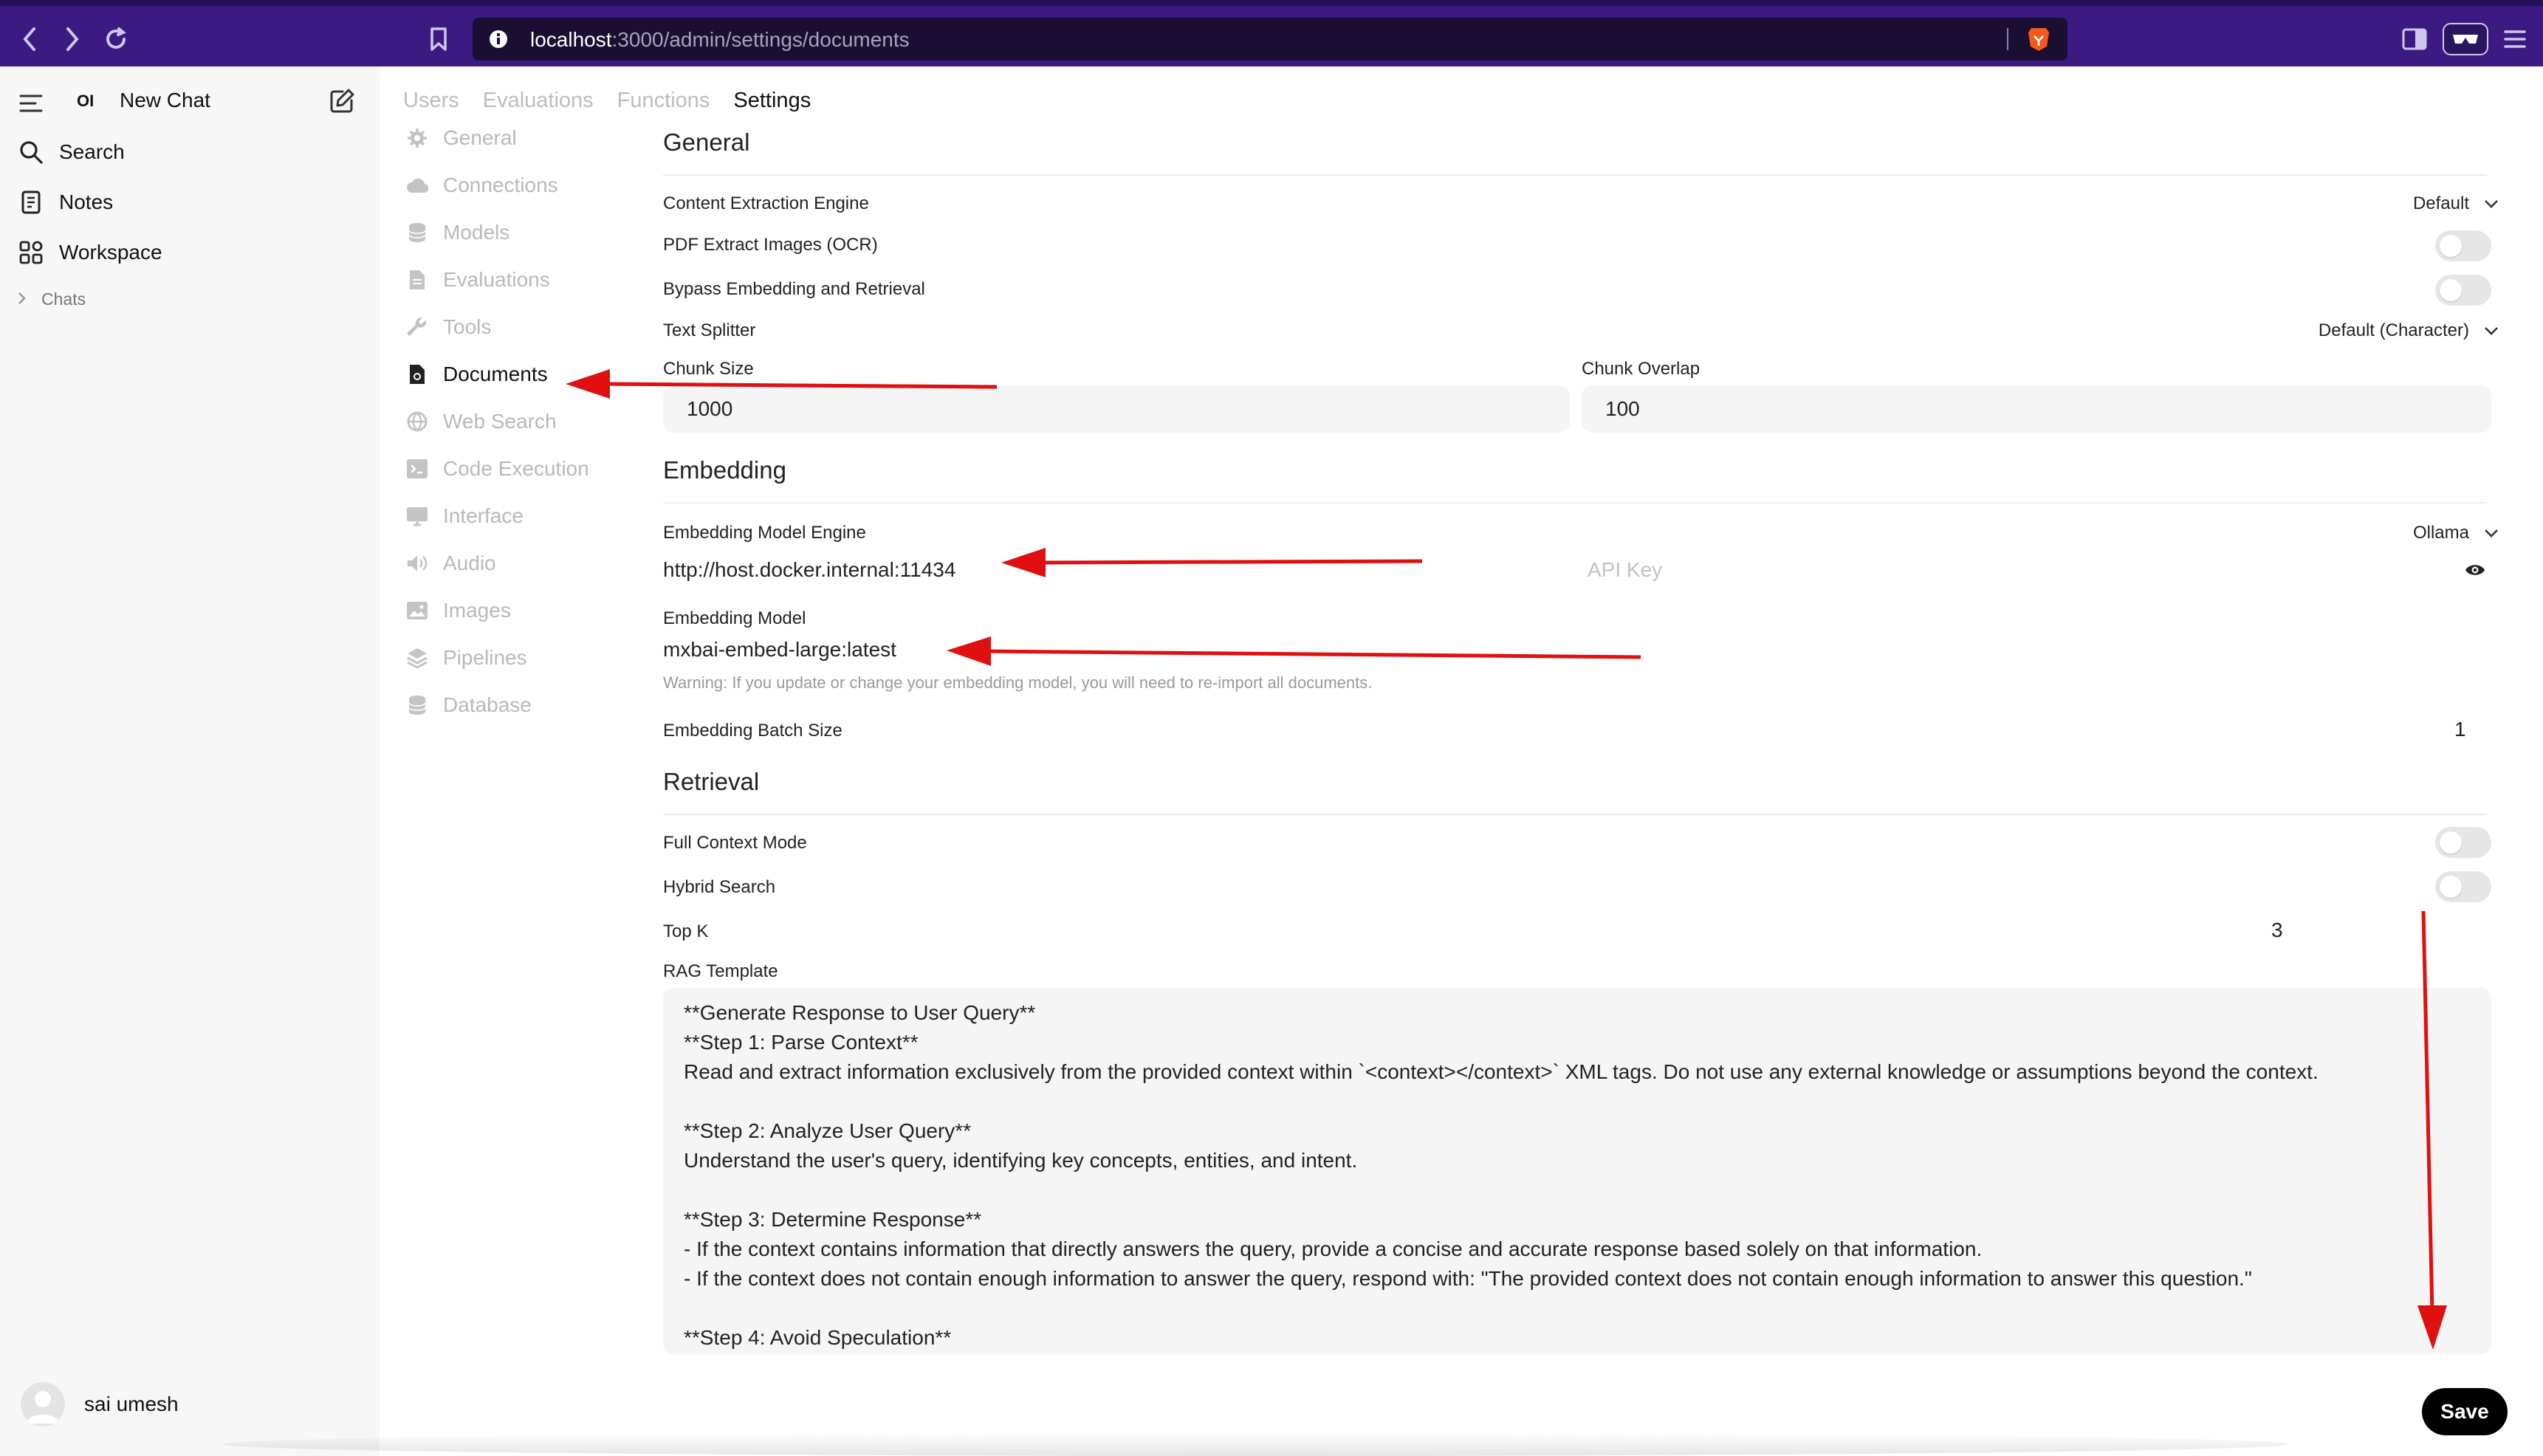 Image resolution: width=2543 pixels, height=1456 pixels. I want to click on sidebar-menu-icon, so click(37, 103).